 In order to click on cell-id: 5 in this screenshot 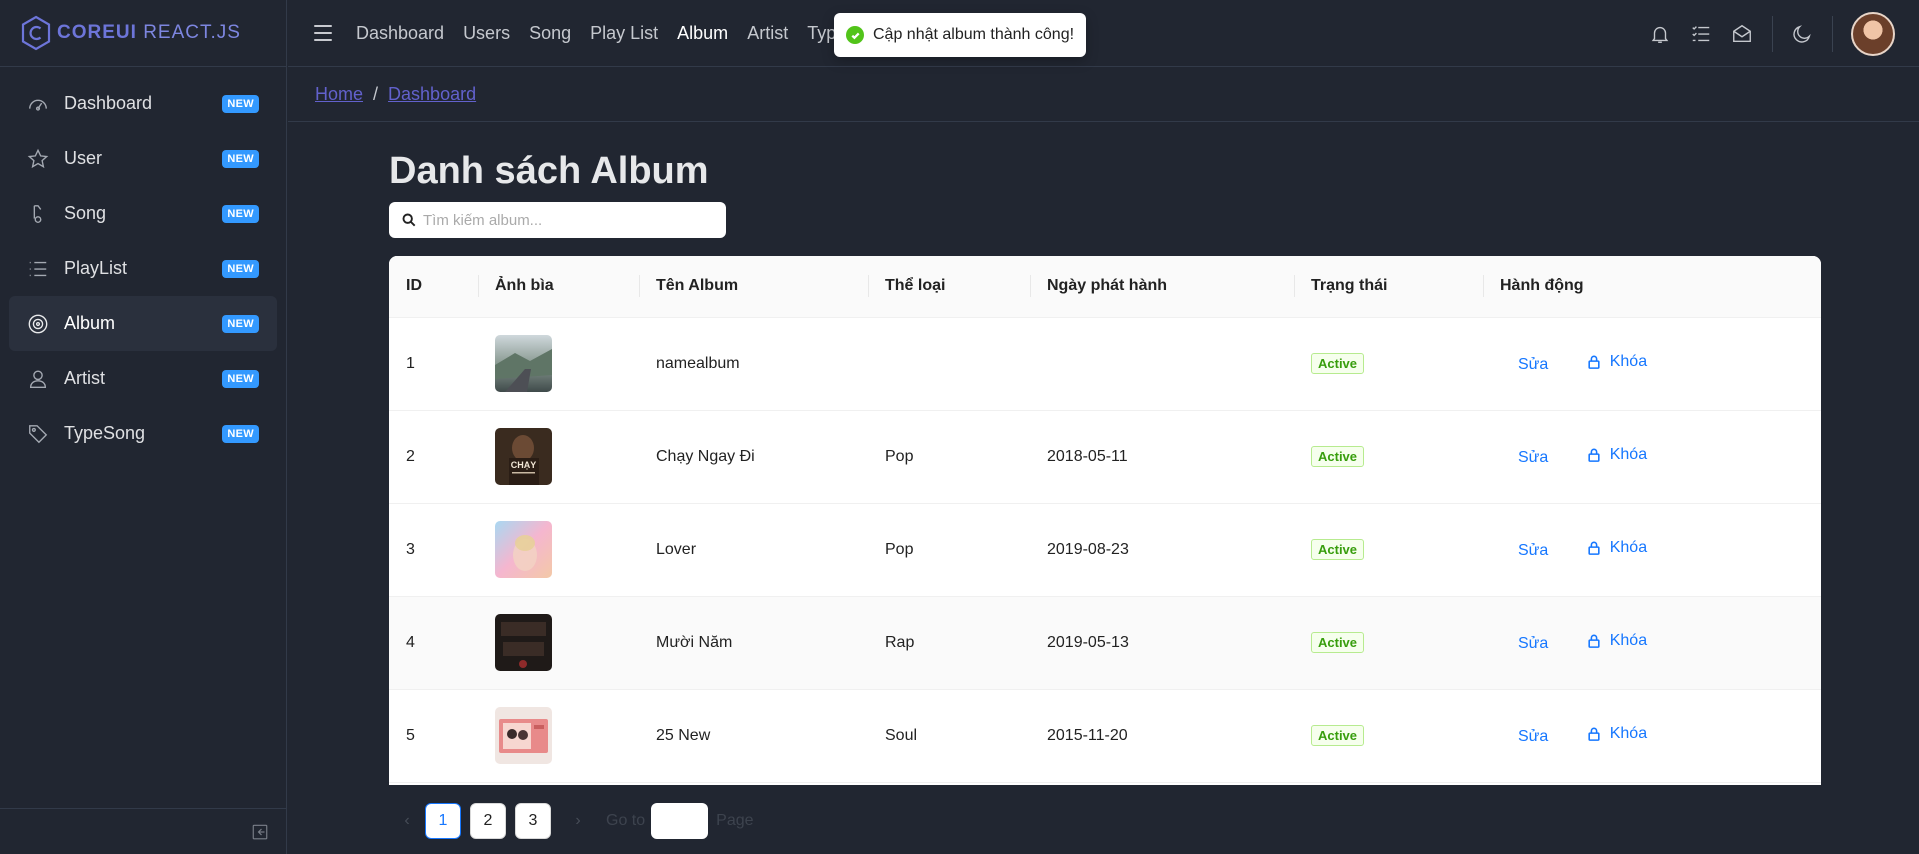, I will do `click(410, 735)`.